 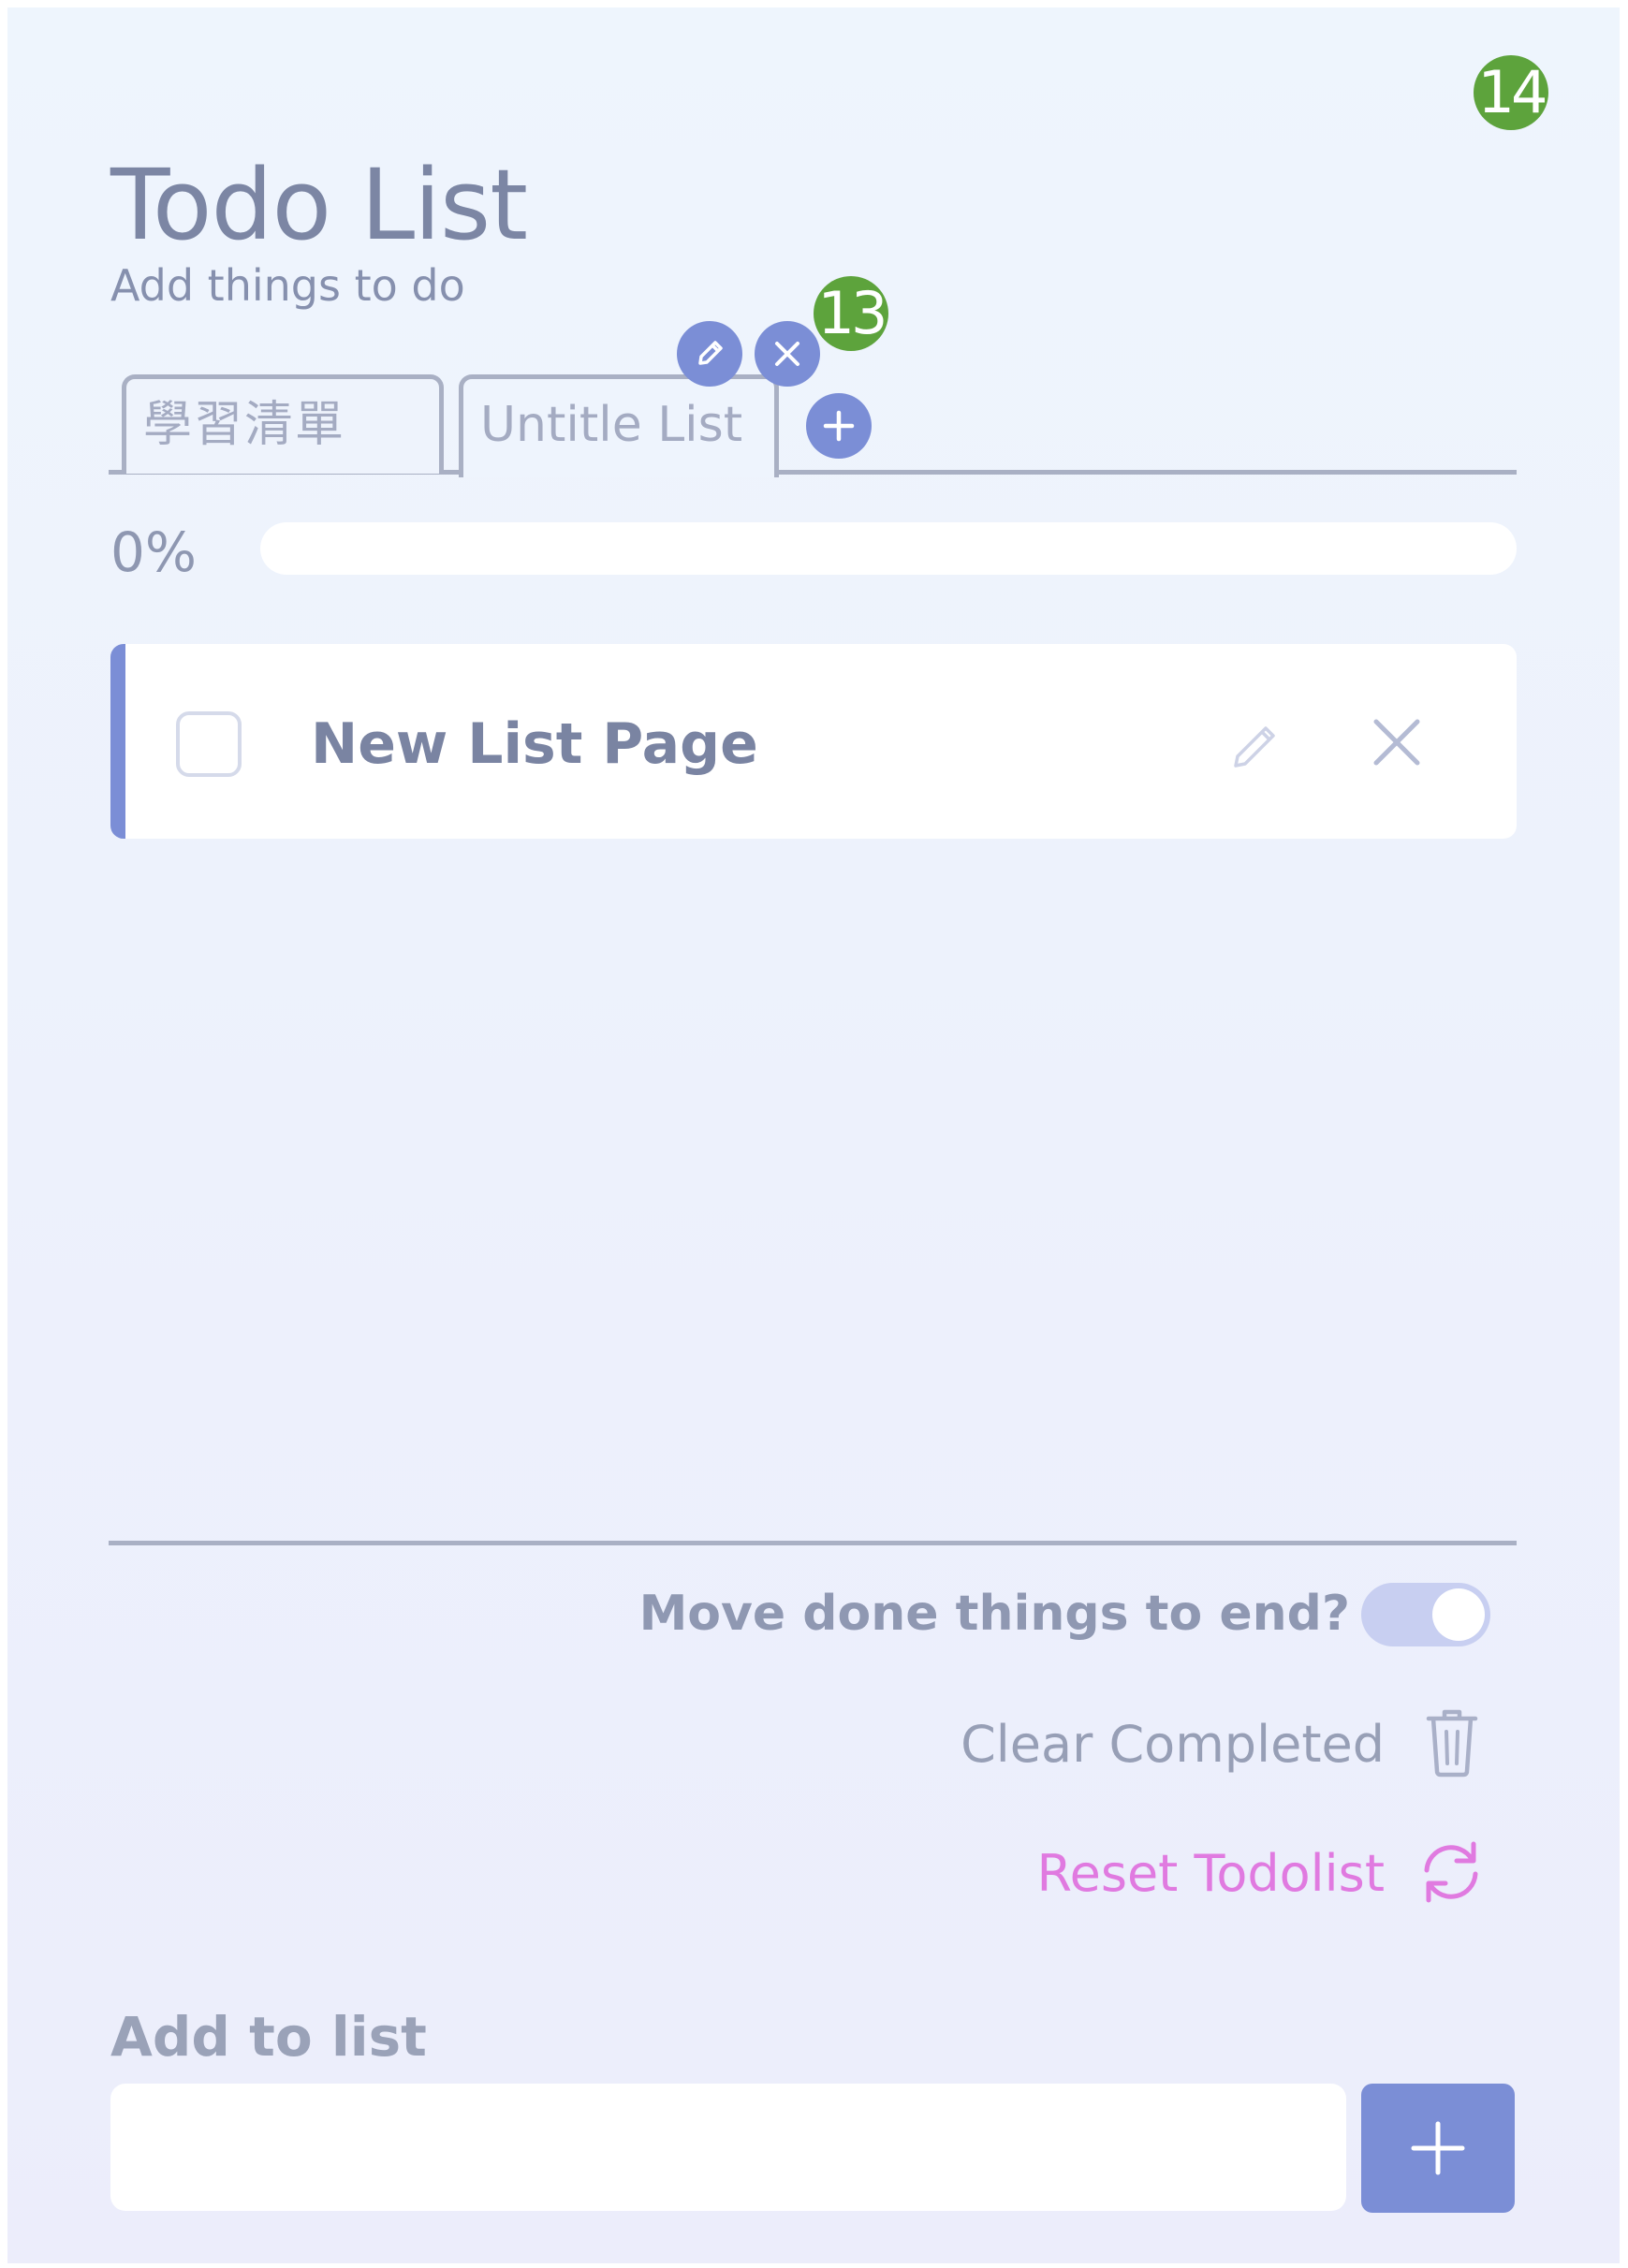 What do you see at coordinates (534, 744) in the screenshot?
I see `todo-item-text: New List Page` at bounding box center [534, 744].